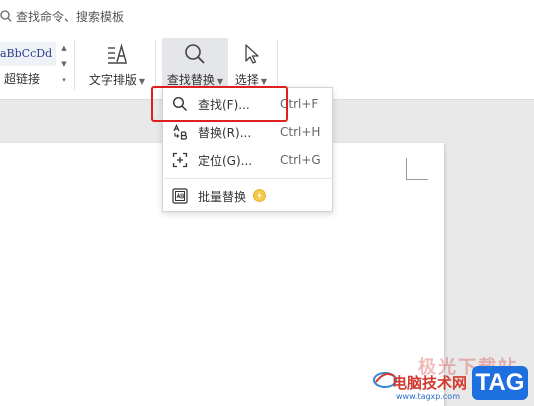 Image resolution: width=534 pixels, height=406 pixels. I want to click on scroll-down-icon: ▼, so click(64, 64).